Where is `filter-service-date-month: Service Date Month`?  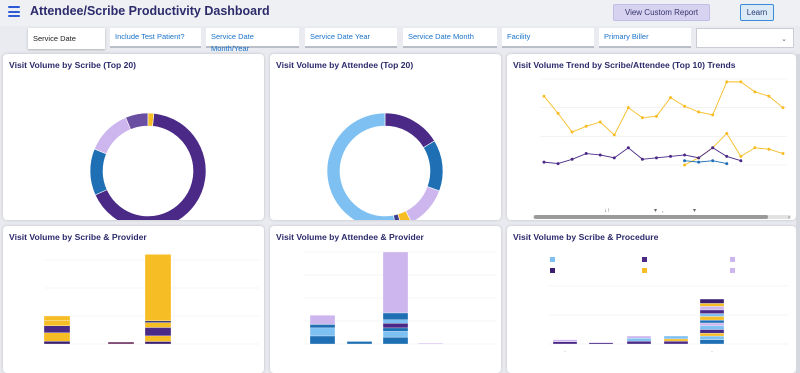
filter-service-date-month: Service Date Month is located at coordinates (450, 38).